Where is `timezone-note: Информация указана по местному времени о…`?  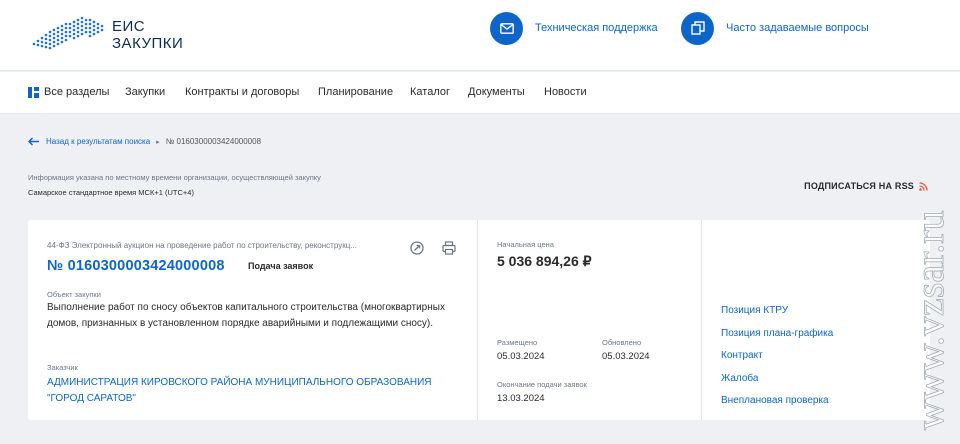 timezone-note: Информация указана по местному времени о… is located at coordinates (174, 177).